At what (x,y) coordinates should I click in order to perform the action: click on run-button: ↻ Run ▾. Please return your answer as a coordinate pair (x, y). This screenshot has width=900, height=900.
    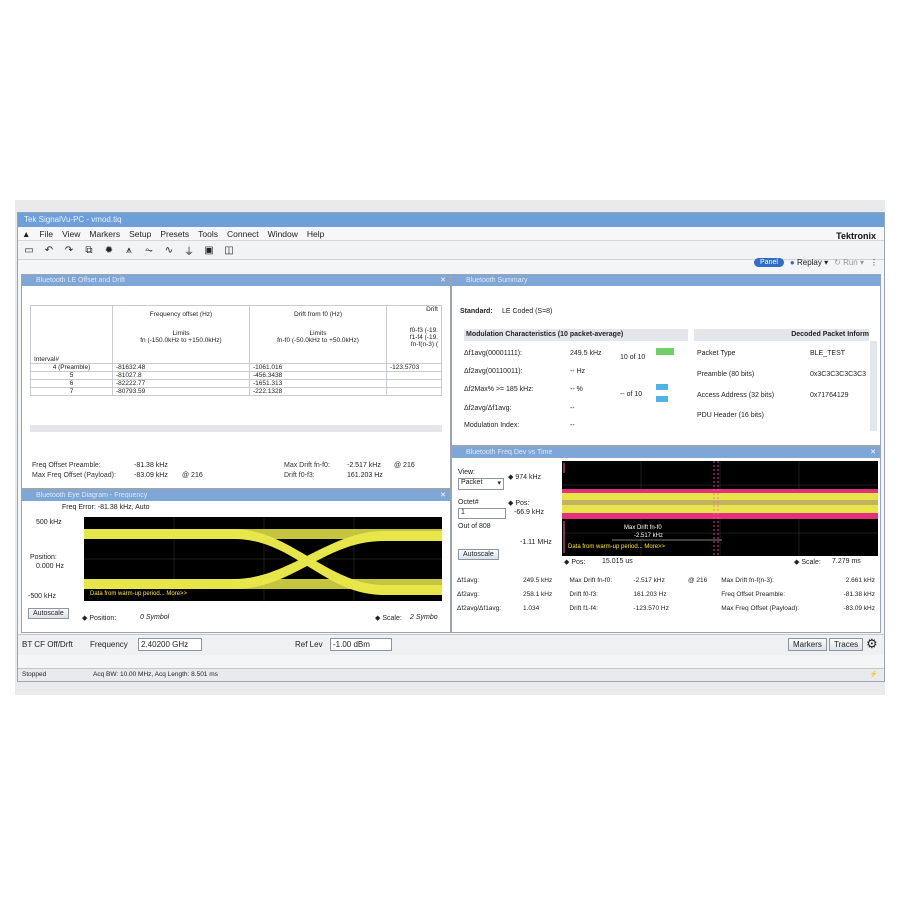
    Looking at the image, I should click on (849, 262).